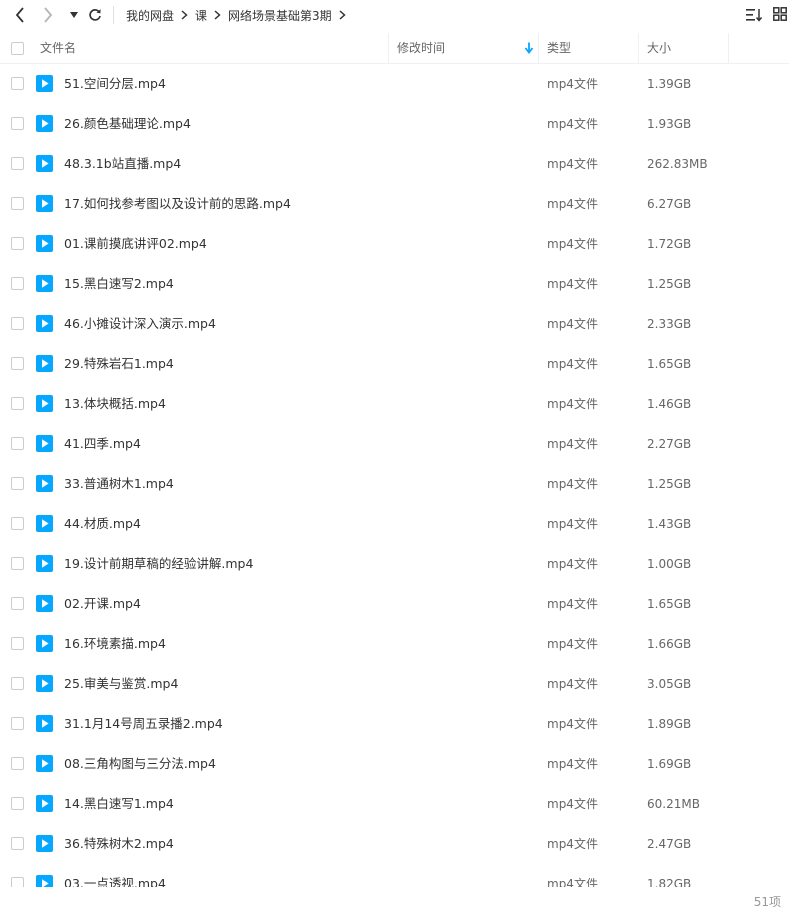 The height and width of the screenshot is (913, 789). What do you see at coordinates (394, 244) in the screenshot?
I see `file-row: 01.课前摸底讲评02.mp4 mp4文件 1.72GB` at bounding box center [394, 244].